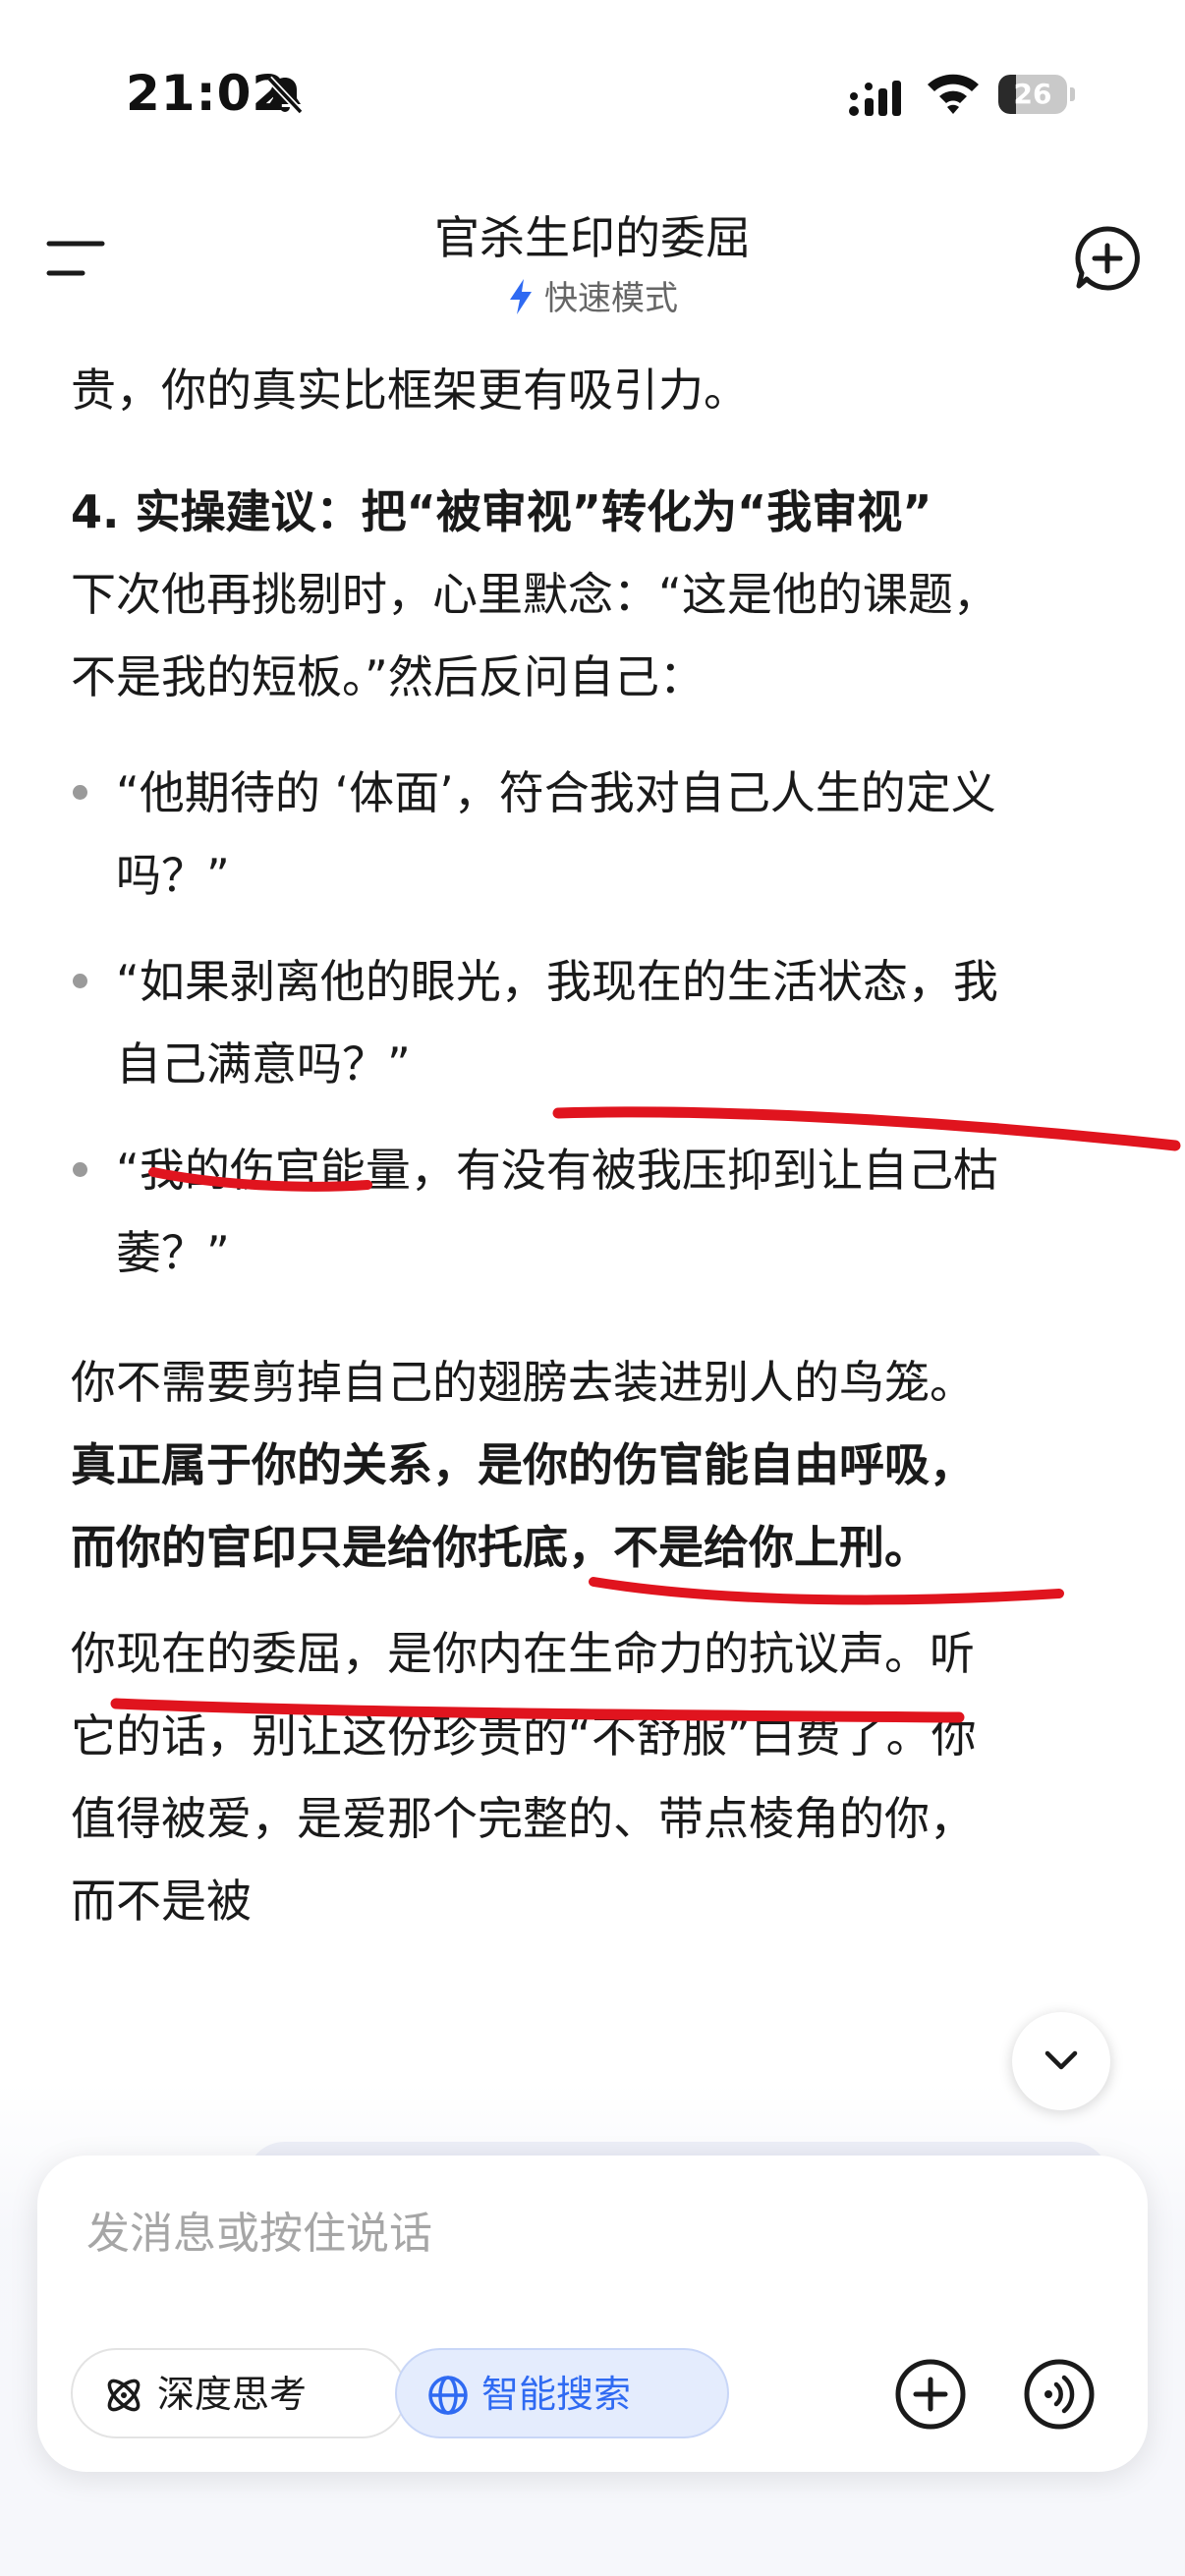  Describe the element at coordinates (523, 1464) in the screenshot. I see `bold-line: 真正属于你的关系，是你的伤官能自由呼吸，` at that location.